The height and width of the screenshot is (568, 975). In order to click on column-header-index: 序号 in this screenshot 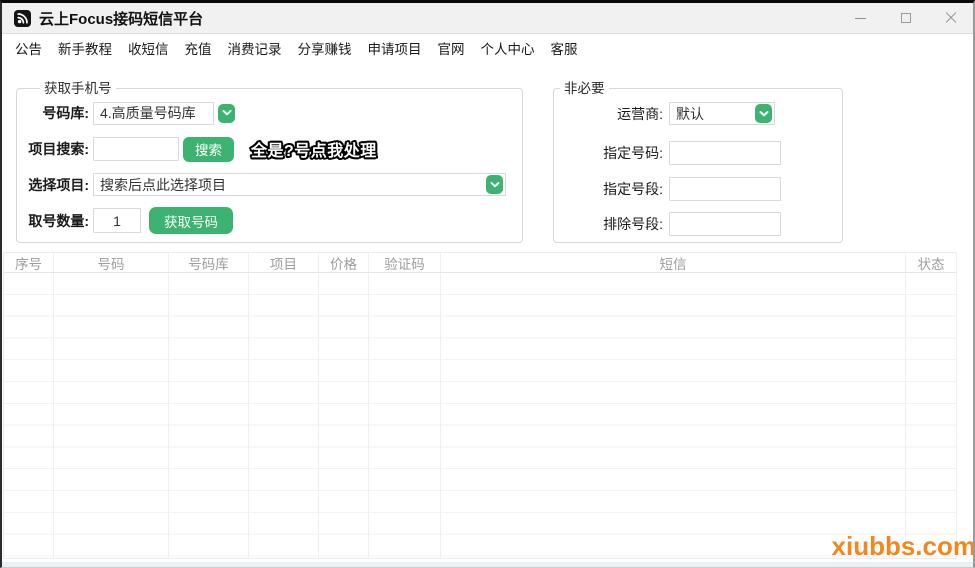, I will do `click(29, 262)`.